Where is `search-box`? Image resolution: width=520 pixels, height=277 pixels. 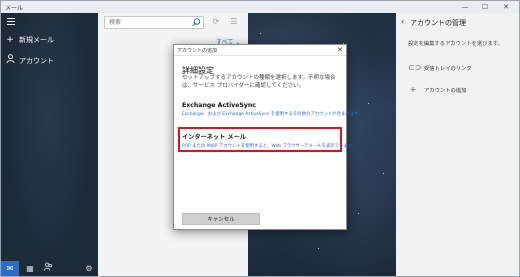 search-box is located at coordinates (154, 22).